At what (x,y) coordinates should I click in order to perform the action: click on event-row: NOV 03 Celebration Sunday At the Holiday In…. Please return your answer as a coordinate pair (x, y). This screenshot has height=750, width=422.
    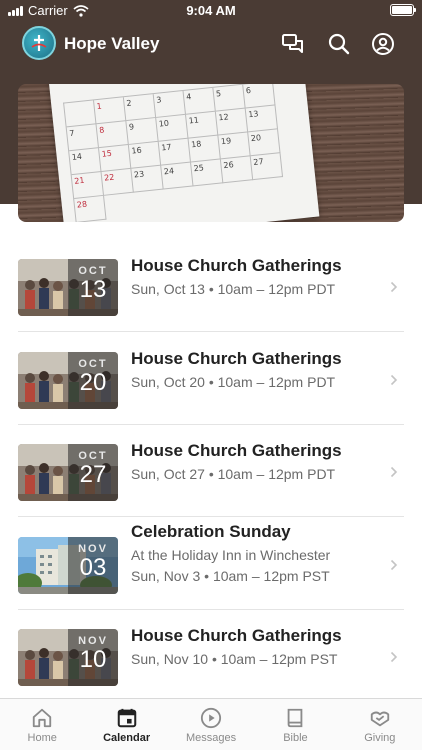
    Looking at the image, I should click on (211, 564).